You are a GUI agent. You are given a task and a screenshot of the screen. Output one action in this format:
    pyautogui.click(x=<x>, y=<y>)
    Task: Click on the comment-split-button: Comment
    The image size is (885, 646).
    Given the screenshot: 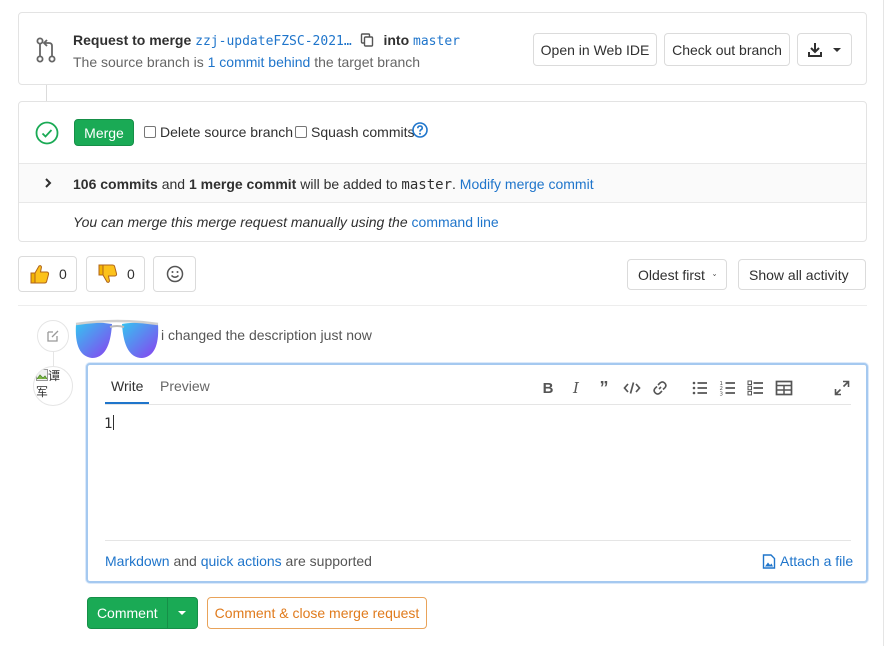 What is the action you would take?
    pyautogui.click(x=142, y=613)
    